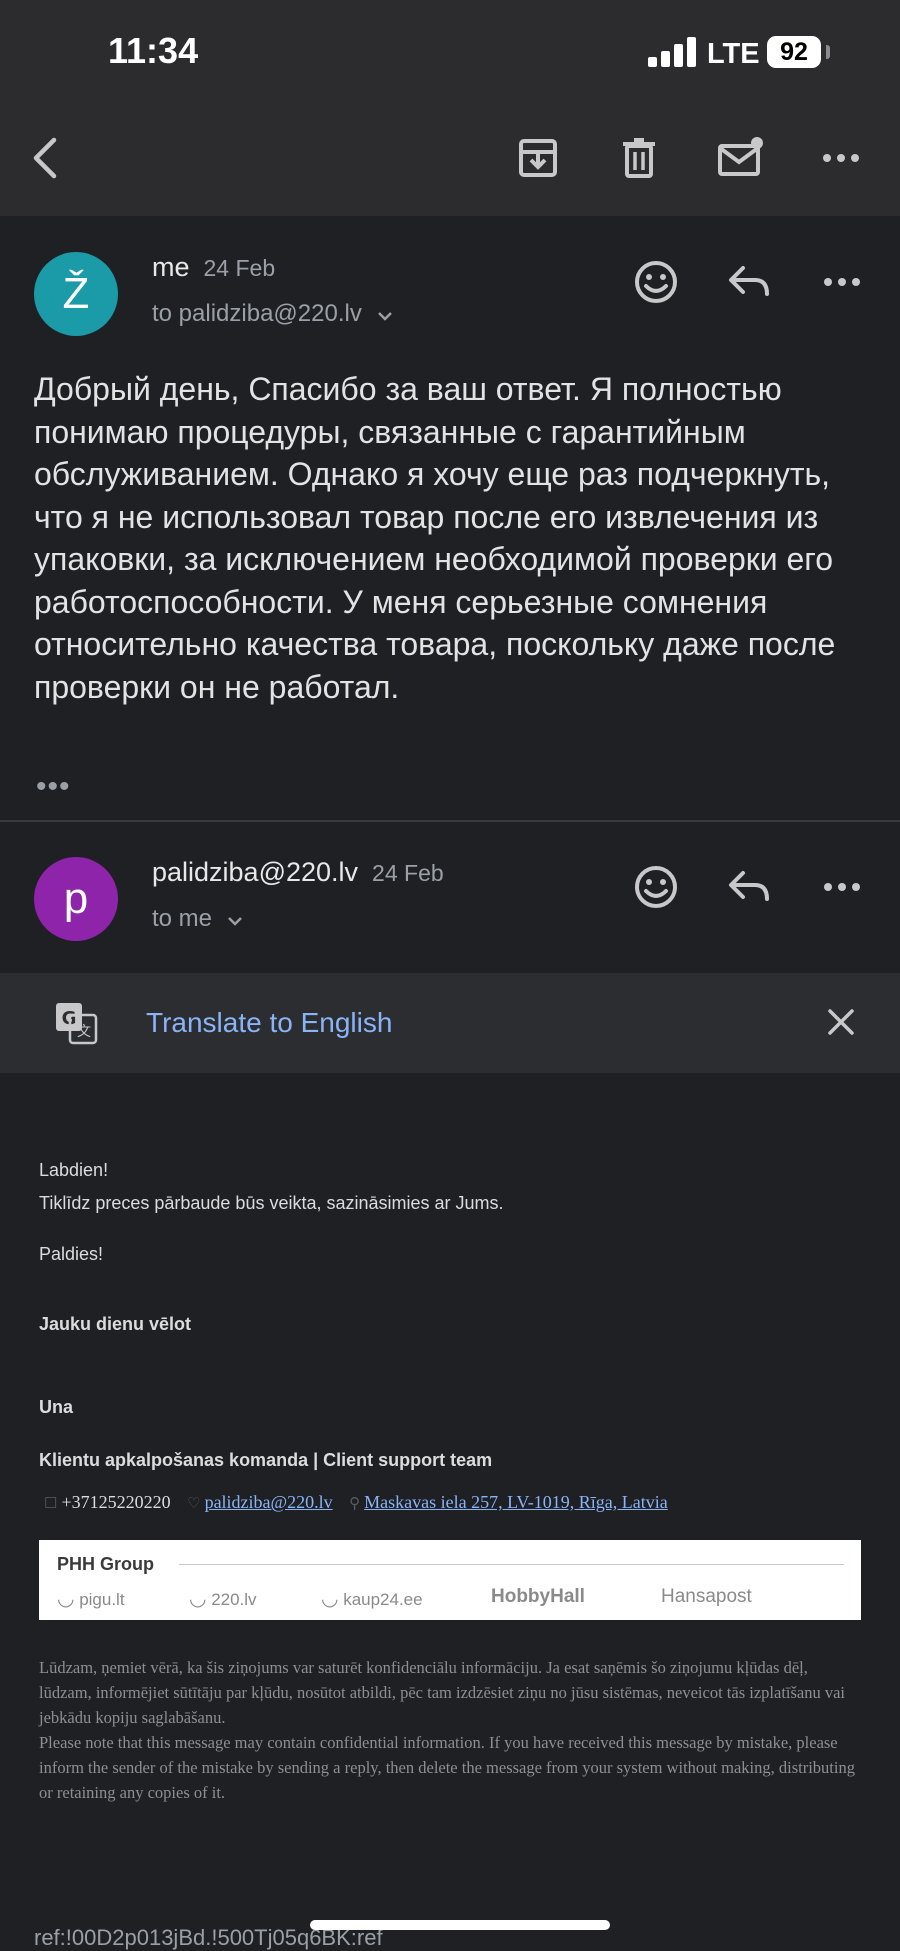 This screenshot has width=900, height=1951. I want to click on email-greeting: Labdien!, so click(74, 1170).